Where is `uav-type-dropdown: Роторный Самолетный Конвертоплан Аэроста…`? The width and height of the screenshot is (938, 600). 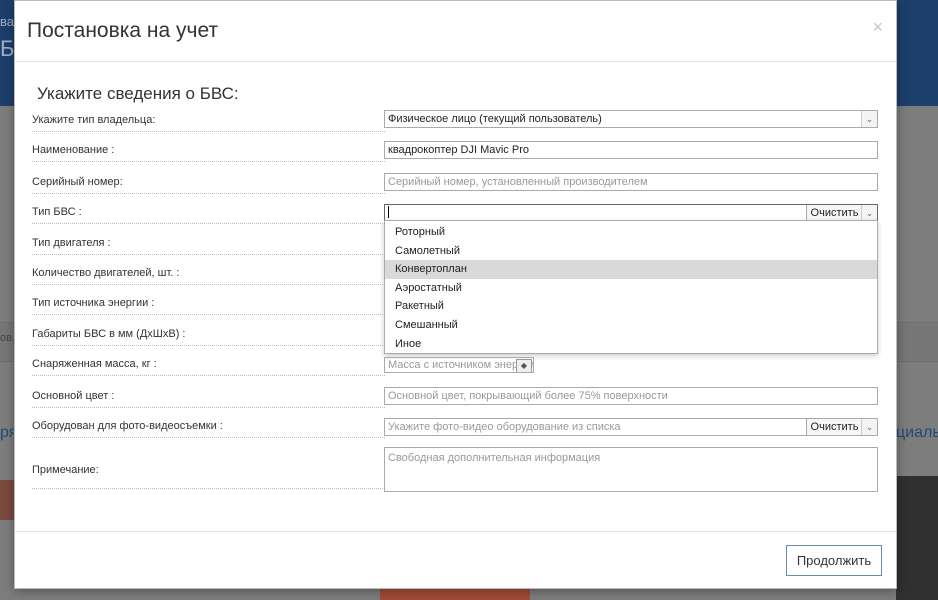
uav-type-dropdown: Роторный Самолетный Конвертоплан Аэроста… is located at coordinates (631, 287).